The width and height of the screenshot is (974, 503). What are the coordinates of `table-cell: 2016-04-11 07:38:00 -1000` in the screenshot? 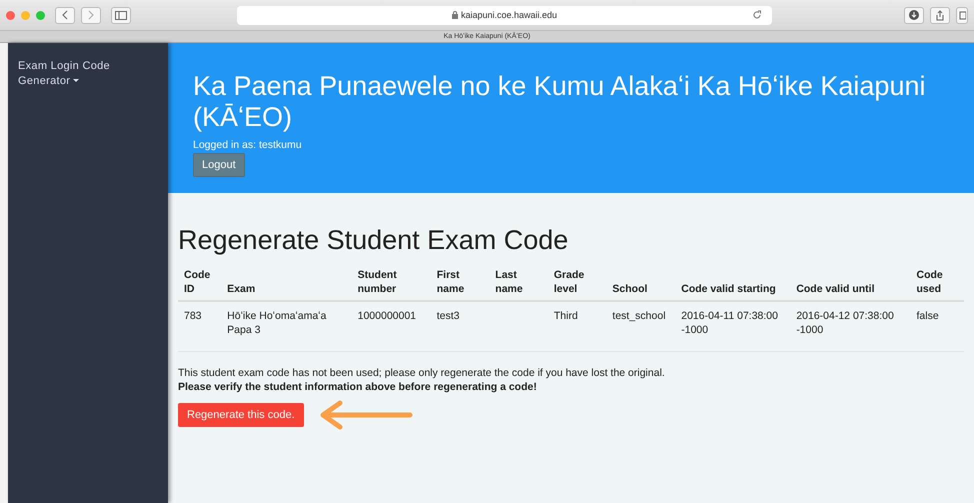 It's located at (729, 323).